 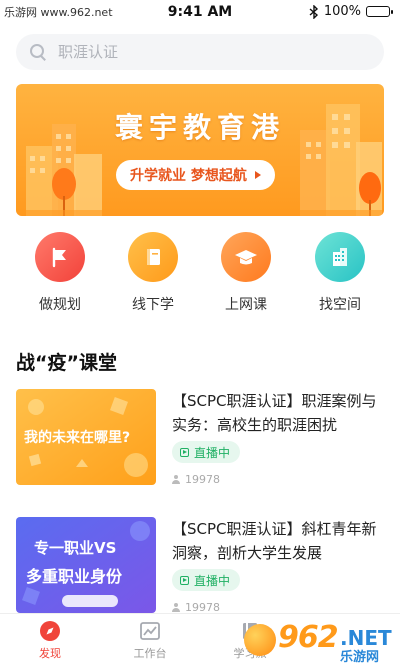 What do you see at coordinates (60, 257) in the screenshot?
I see `flag-icon` at bounding box center [60, 257].